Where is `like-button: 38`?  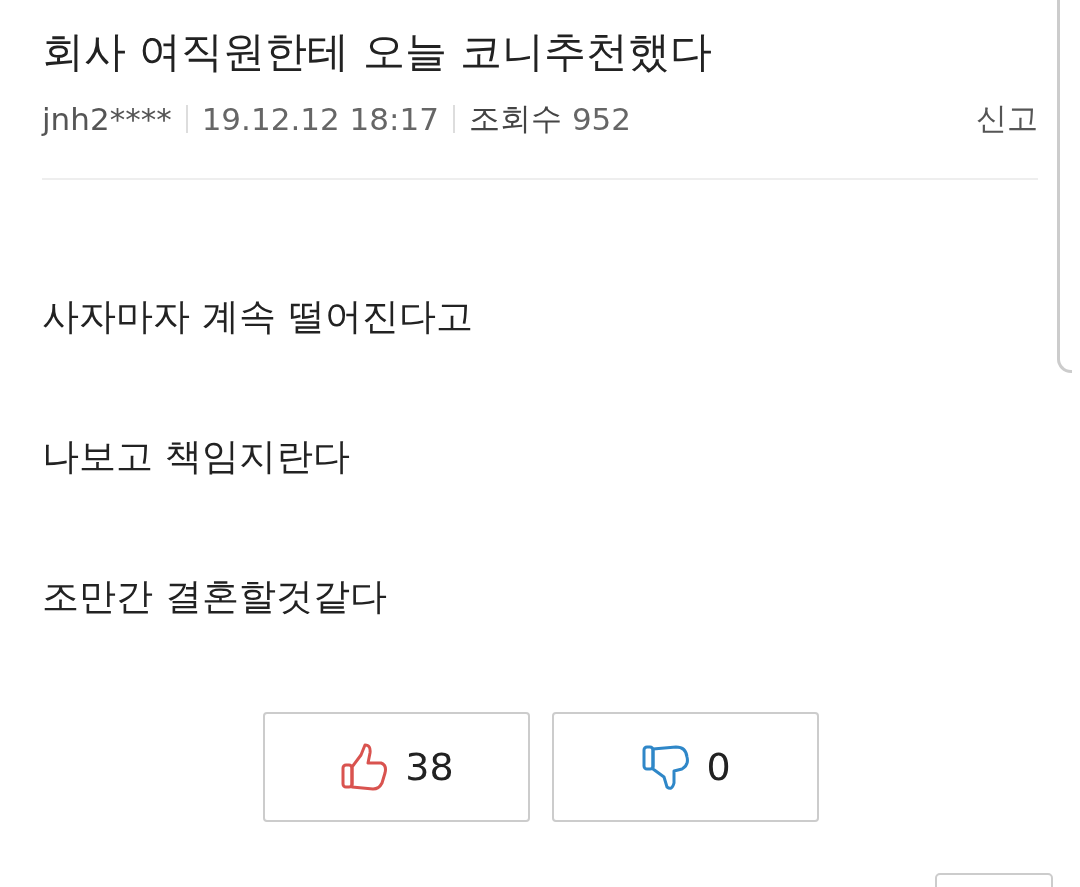 like-button: 38 is located at coordinates (396, 767).